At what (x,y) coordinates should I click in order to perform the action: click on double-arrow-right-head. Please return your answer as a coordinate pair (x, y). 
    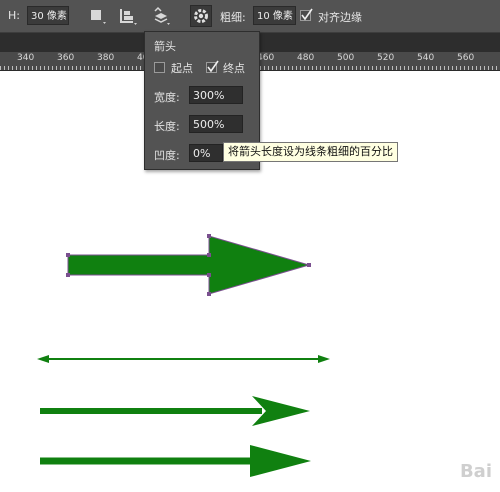
    Looking at the image, I should click on (324, 359).